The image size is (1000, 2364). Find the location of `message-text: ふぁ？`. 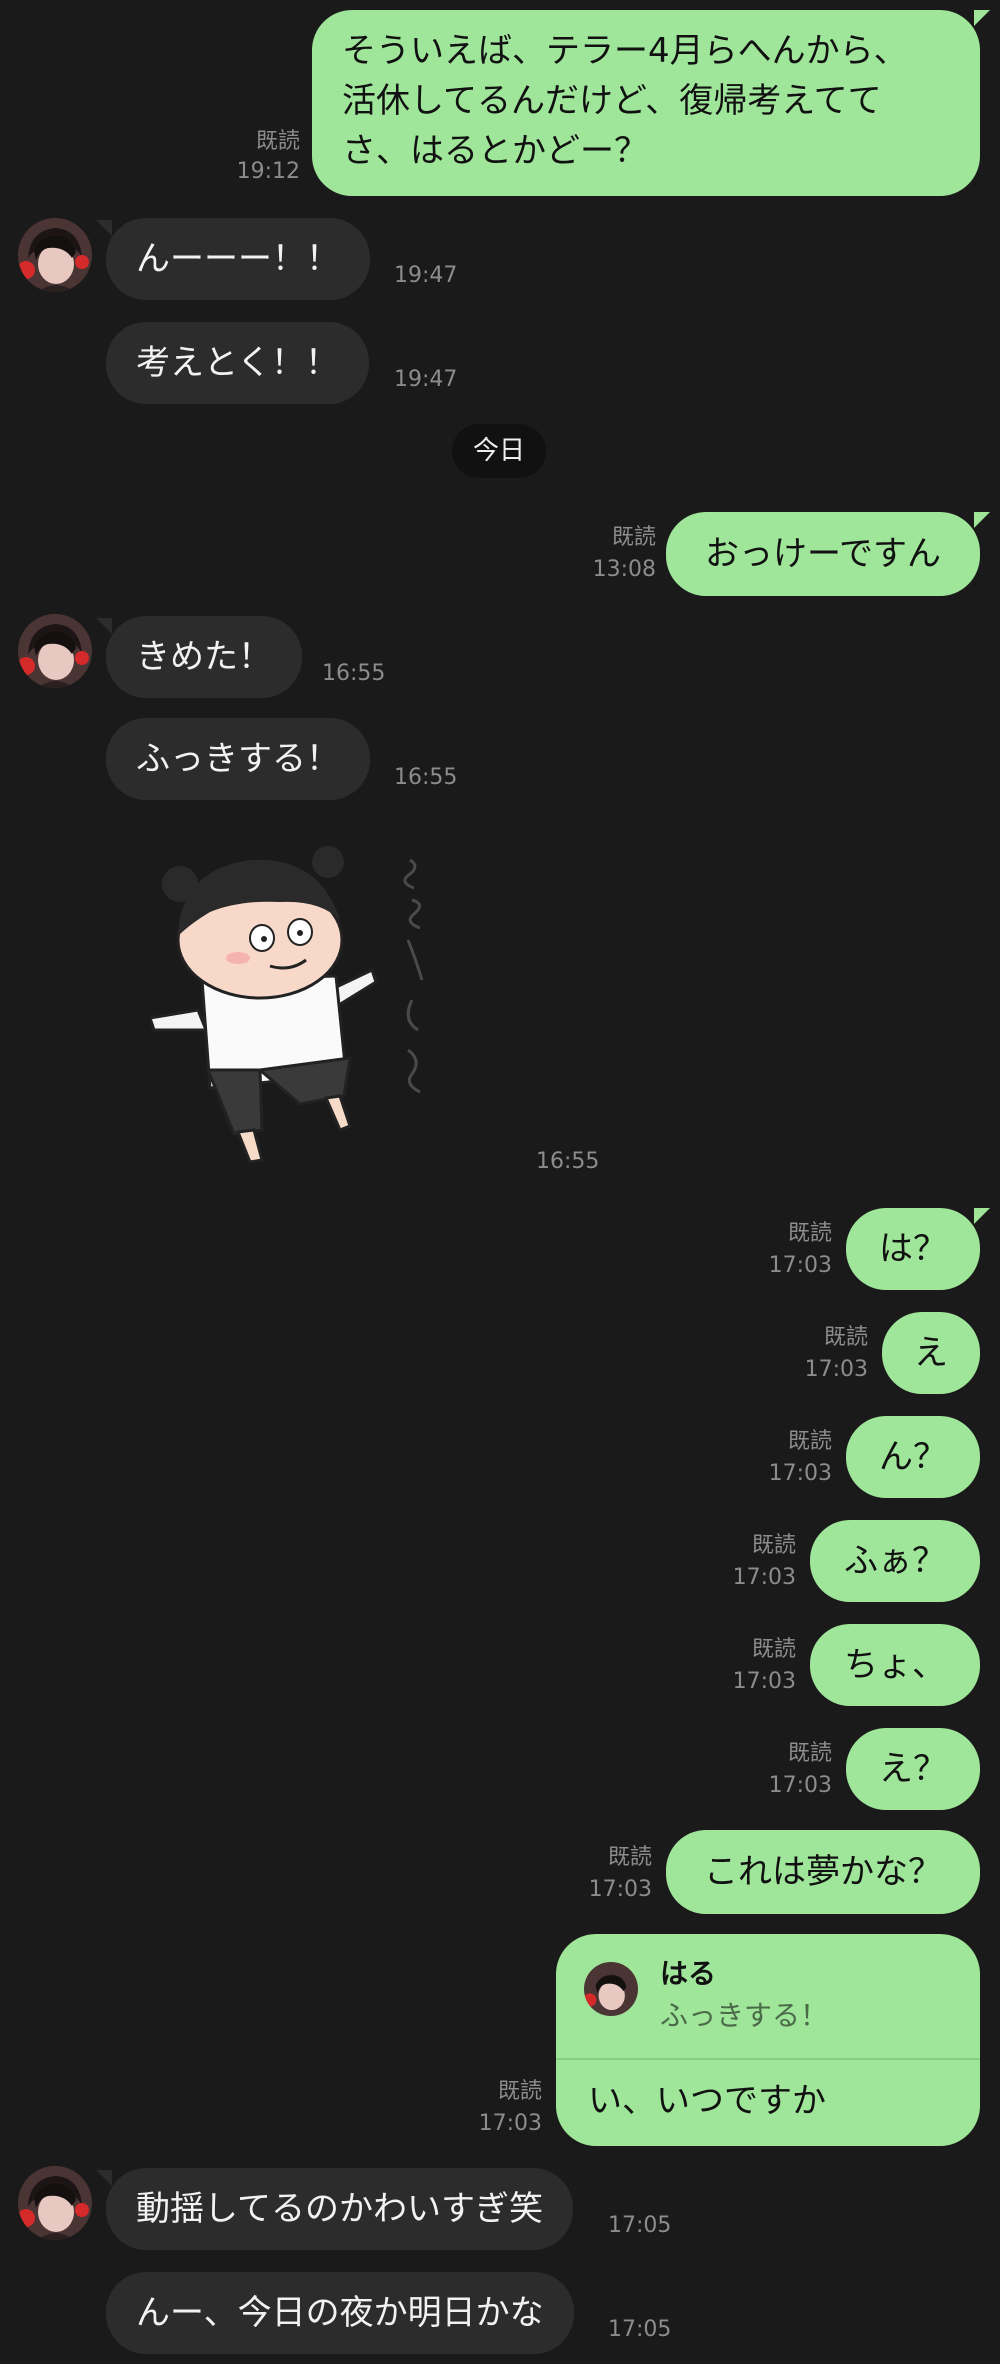

message-text: ふぁ？ is located at coordinates (895, 1561).